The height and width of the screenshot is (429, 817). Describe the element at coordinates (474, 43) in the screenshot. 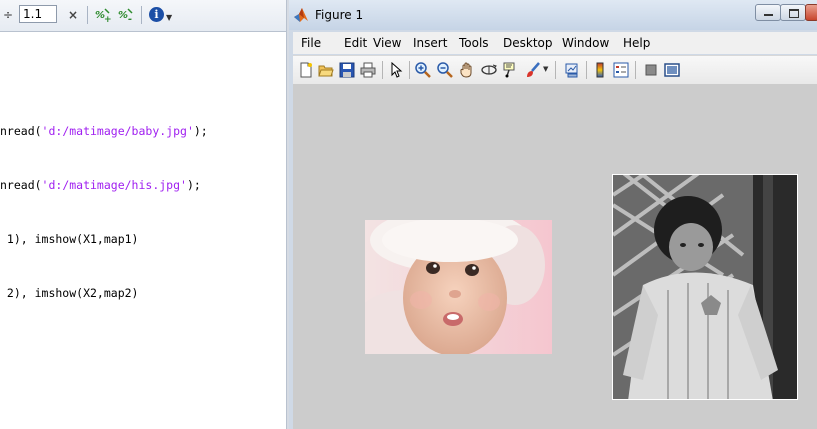

I see `menu-tools: Tools` at that location.